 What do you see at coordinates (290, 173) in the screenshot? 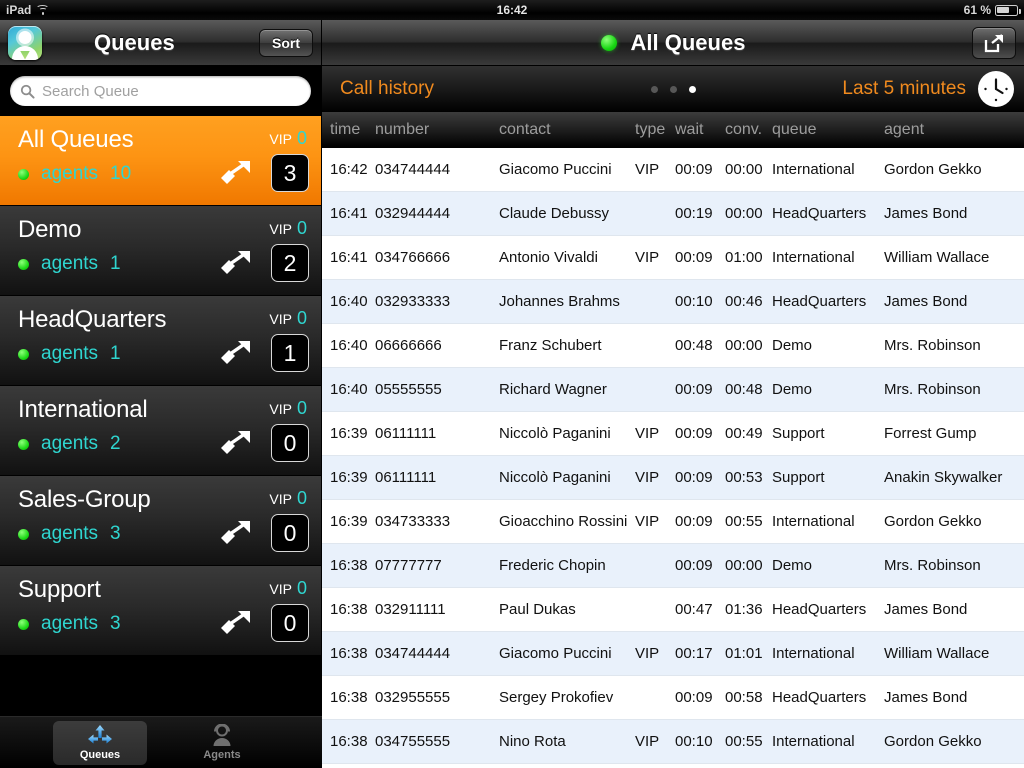
I see `queue-waiting-count: 3` at bounding box center [290, 173].